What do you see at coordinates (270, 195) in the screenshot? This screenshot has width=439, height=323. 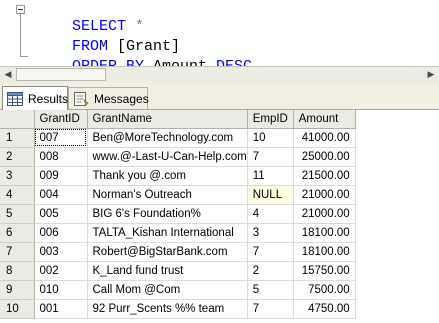 I see `cell-empid: NULL` at bounding box center [270, 195].